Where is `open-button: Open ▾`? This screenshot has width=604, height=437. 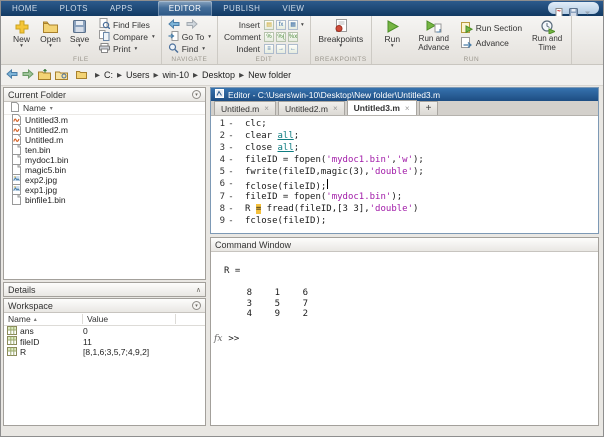
open-button: Open ▾ is located at coordinates (50, 33).